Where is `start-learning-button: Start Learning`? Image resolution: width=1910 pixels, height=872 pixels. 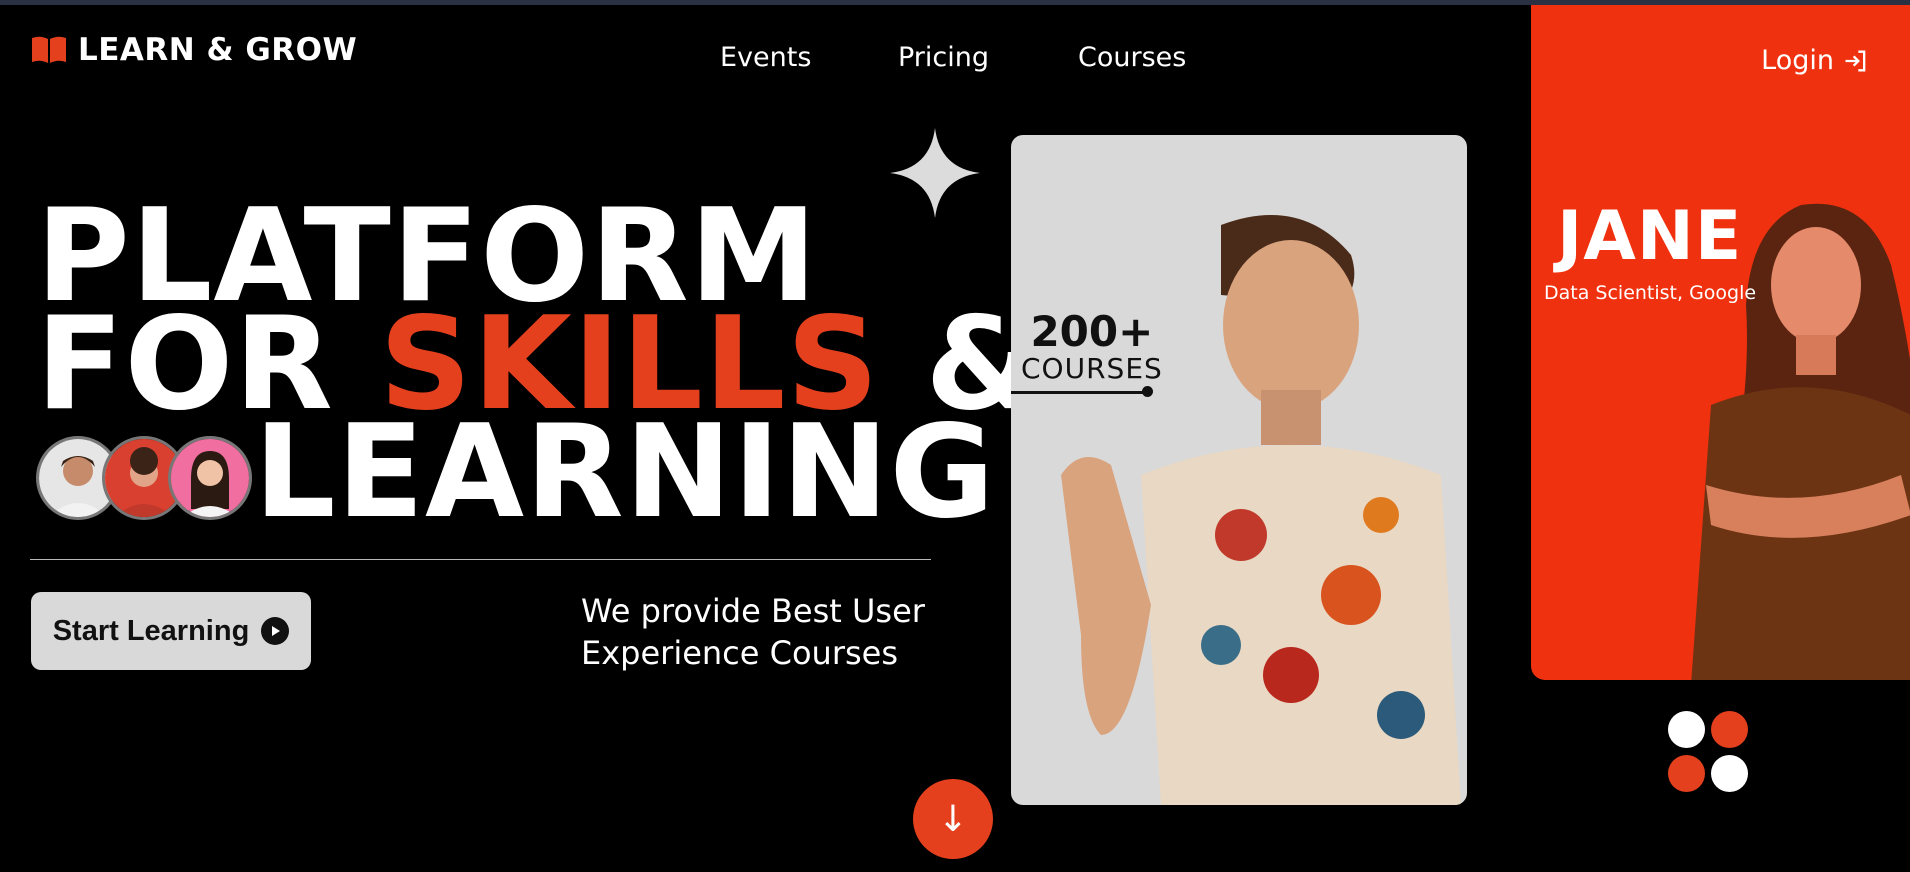 start-learning-button: Start Learning is located at coordinates (171, 631).